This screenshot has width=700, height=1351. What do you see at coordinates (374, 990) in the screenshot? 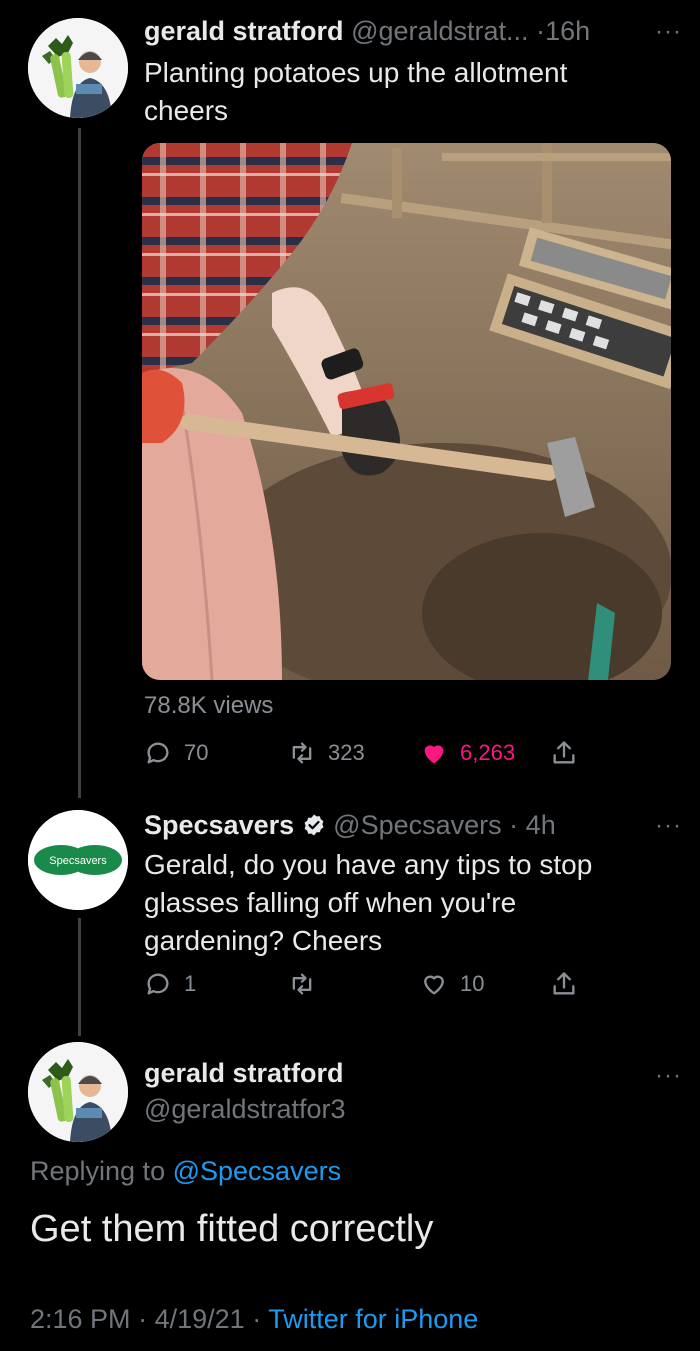
I see `tweet2-actions: 1 10` at bounding box center [374, 990].